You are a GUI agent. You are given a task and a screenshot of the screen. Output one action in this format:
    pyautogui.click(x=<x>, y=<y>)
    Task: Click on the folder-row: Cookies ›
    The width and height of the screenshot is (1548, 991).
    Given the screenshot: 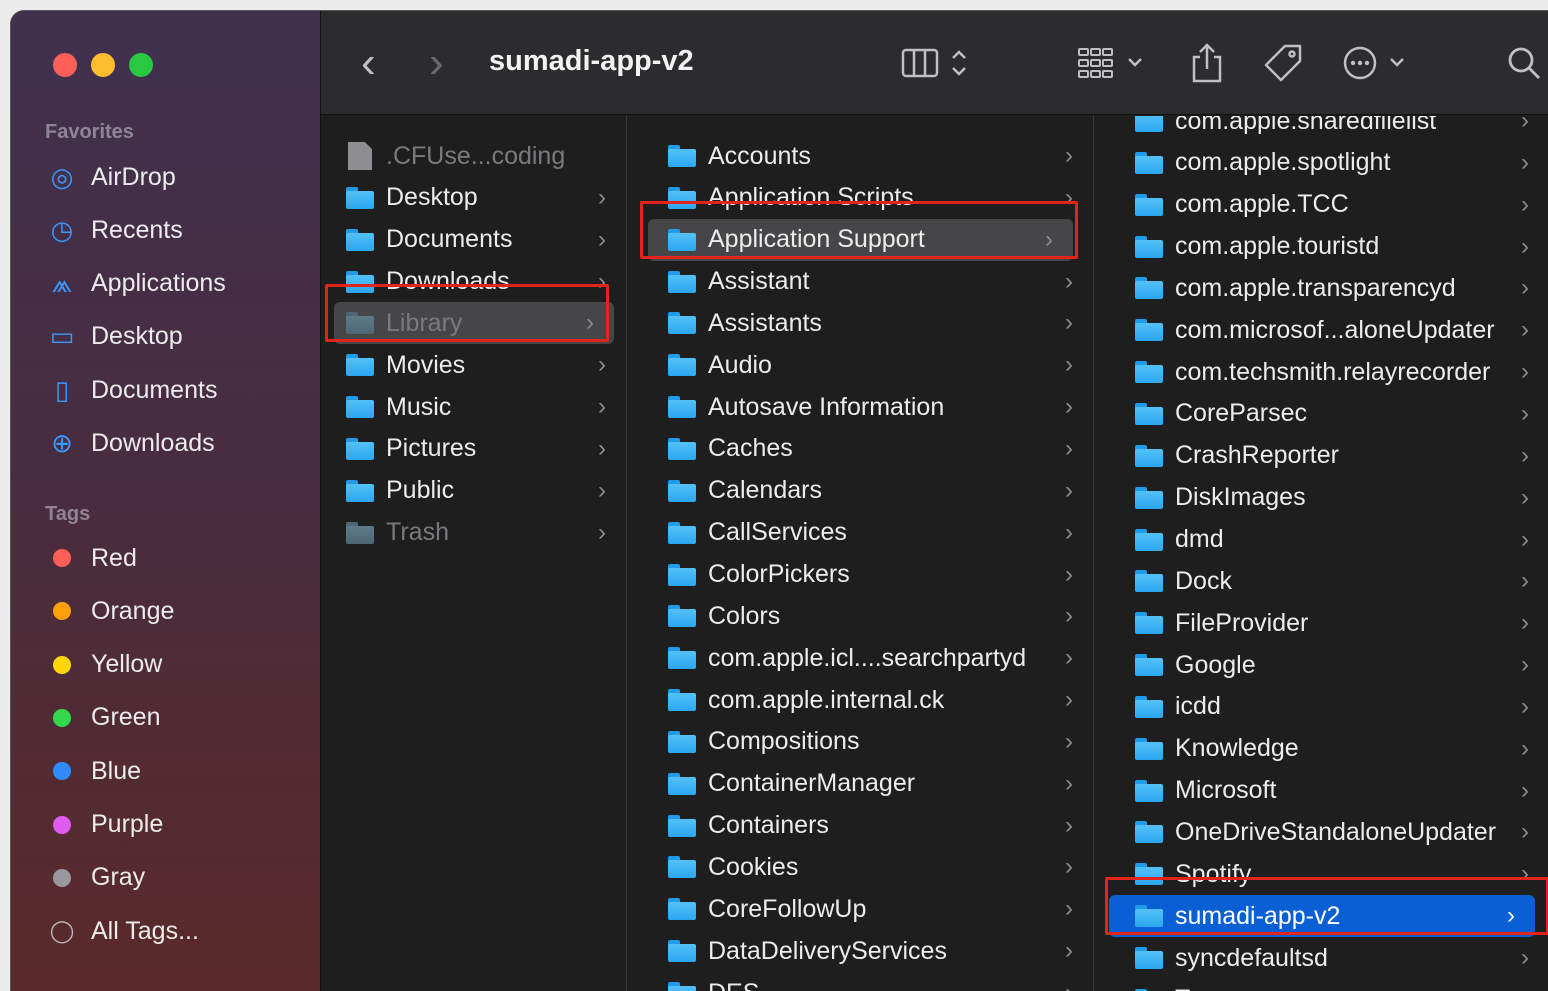 What is the action you would take?
    pyautogui.click(x=860, y=867)
    